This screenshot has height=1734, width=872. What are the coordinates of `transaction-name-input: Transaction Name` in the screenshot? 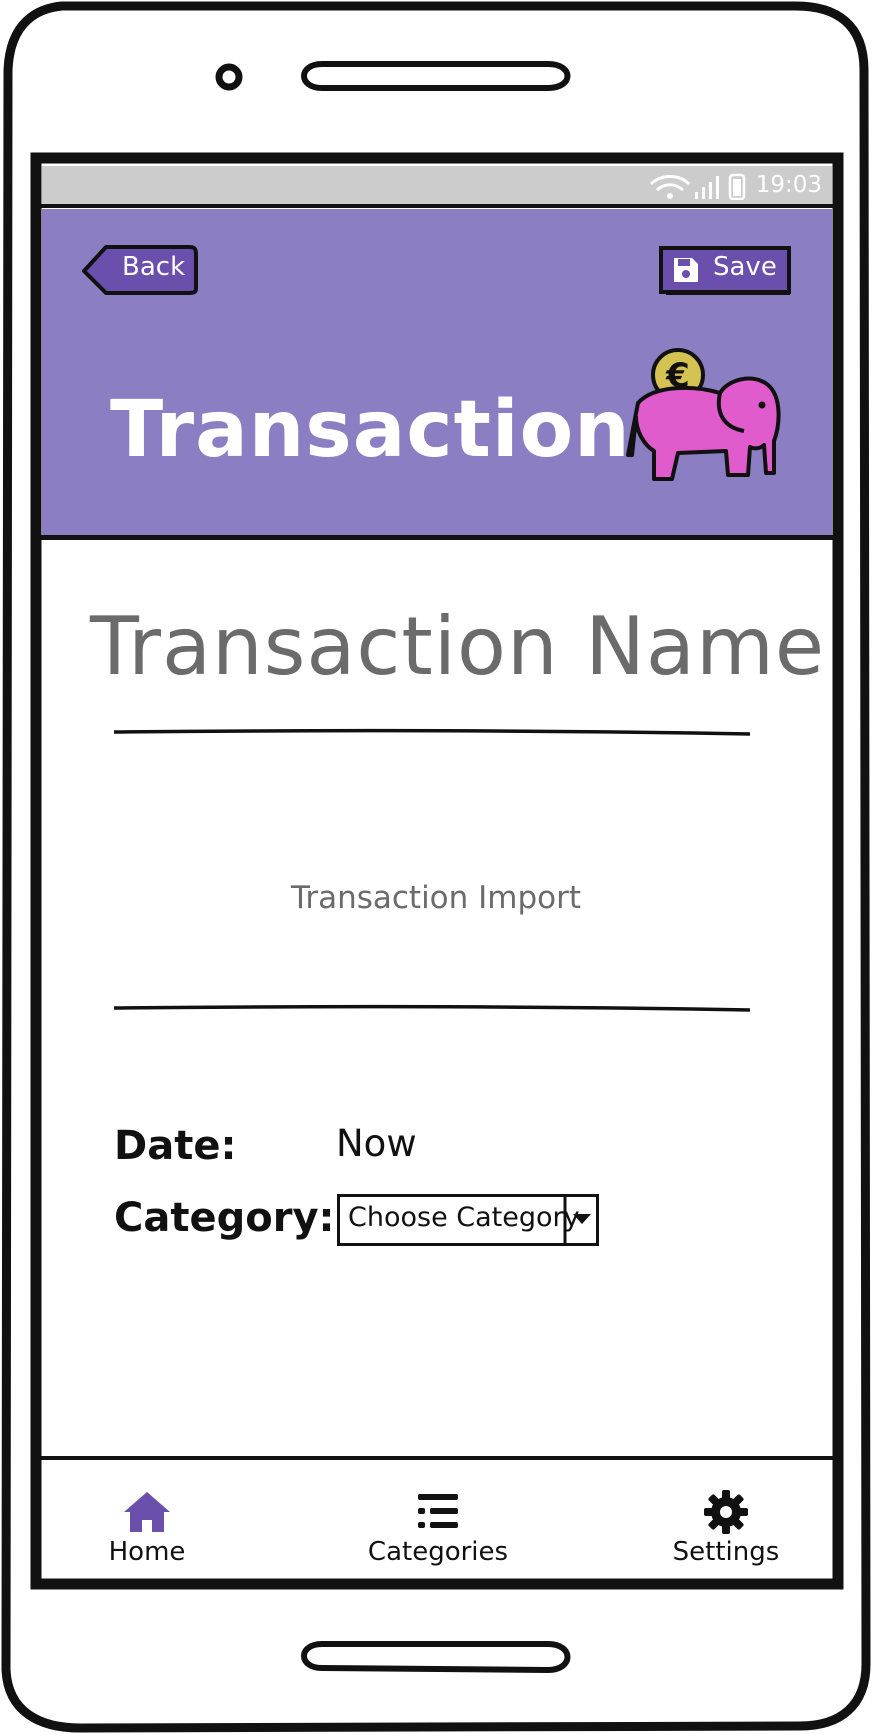 It's located at (457, 646).